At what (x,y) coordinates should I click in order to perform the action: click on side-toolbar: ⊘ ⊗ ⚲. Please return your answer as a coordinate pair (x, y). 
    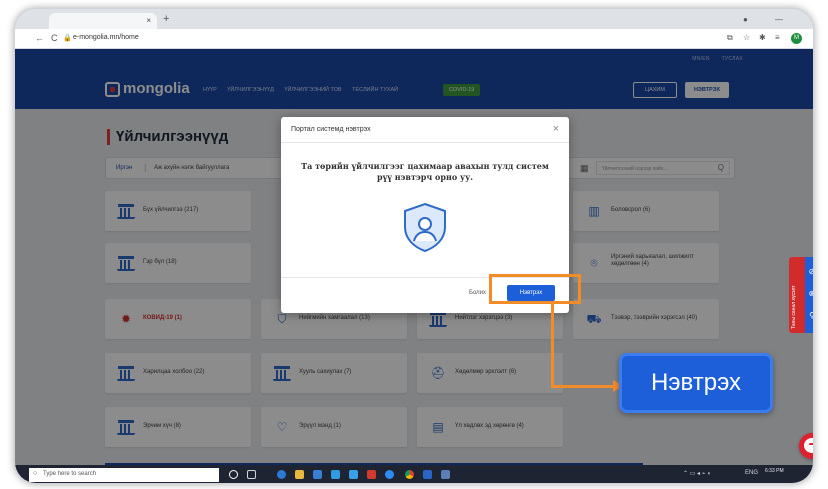
    Looking at the image, I should click on (809, 295).